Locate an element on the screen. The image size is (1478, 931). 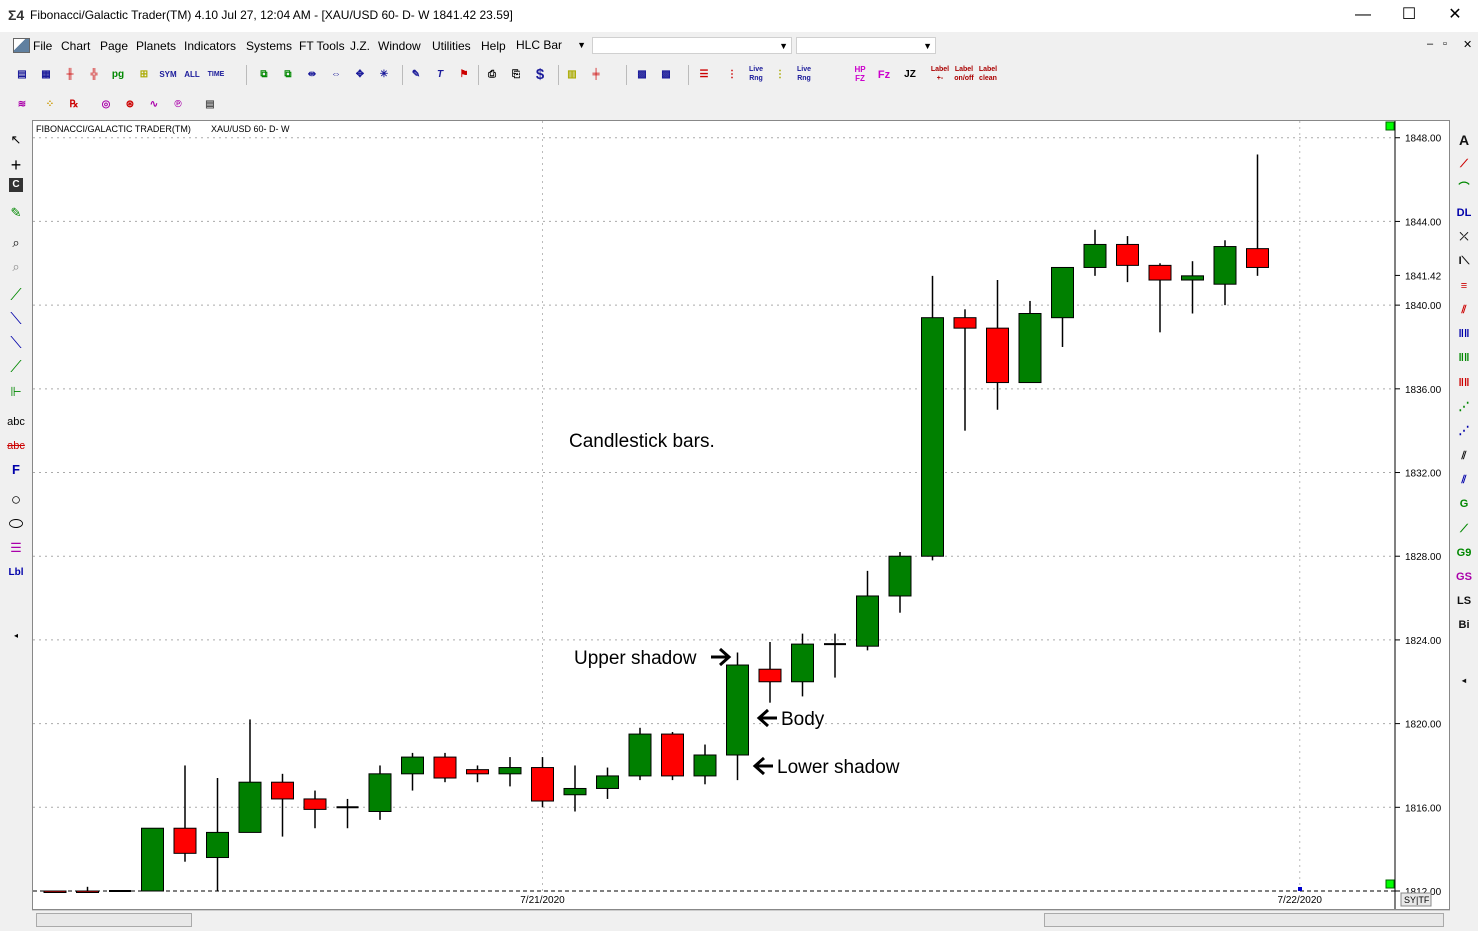
cursor-c-icon: C is located at coordinates (16, 185).